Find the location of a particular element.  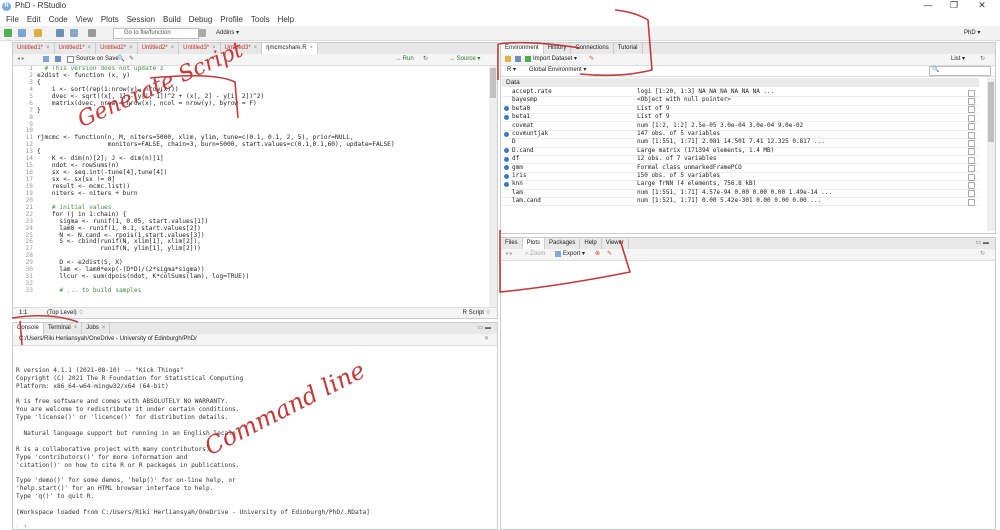

broom-icon: ✎ is located at coordinates (591, 59).